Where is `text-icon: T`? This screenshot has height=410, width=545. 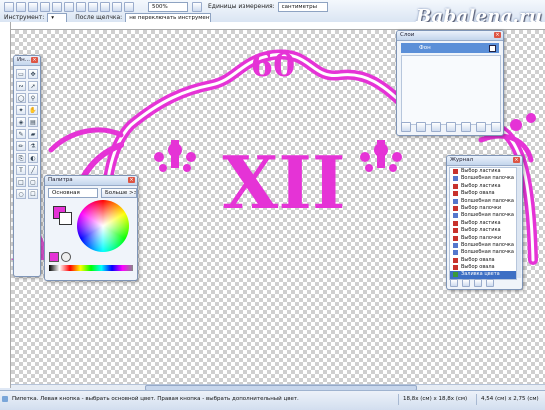
text-icon: T is located at coordinates (21, 170).